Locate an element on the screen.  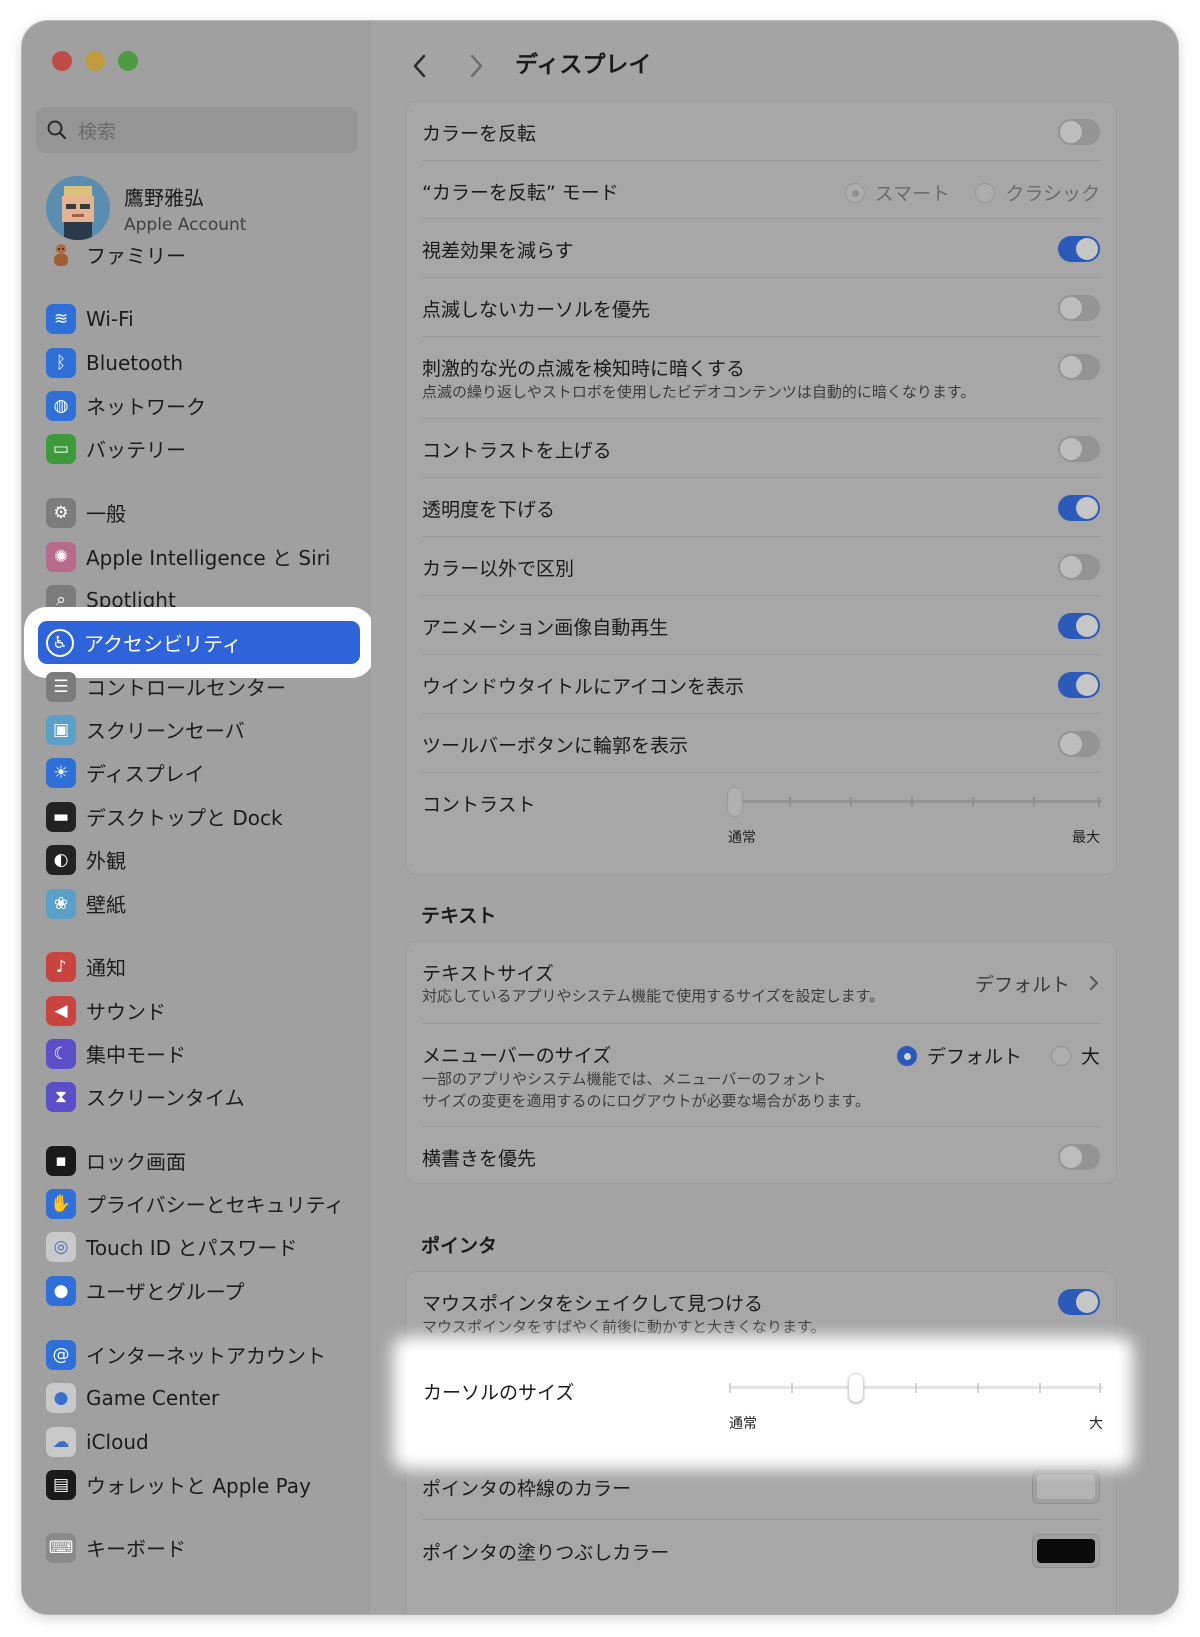
appearance-icon: ◐ is located at coordinates (61, 859).